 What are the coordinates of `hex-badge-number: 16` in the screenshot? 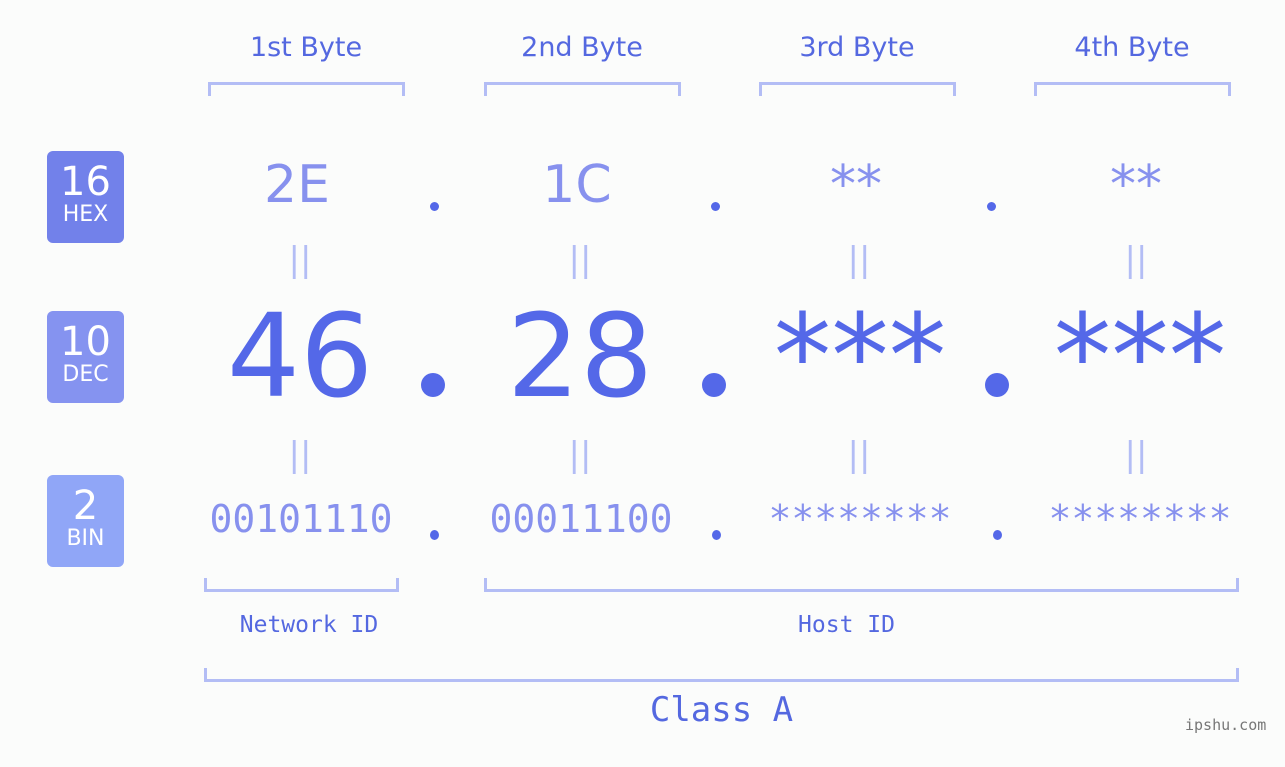 It's located at (85, 182).